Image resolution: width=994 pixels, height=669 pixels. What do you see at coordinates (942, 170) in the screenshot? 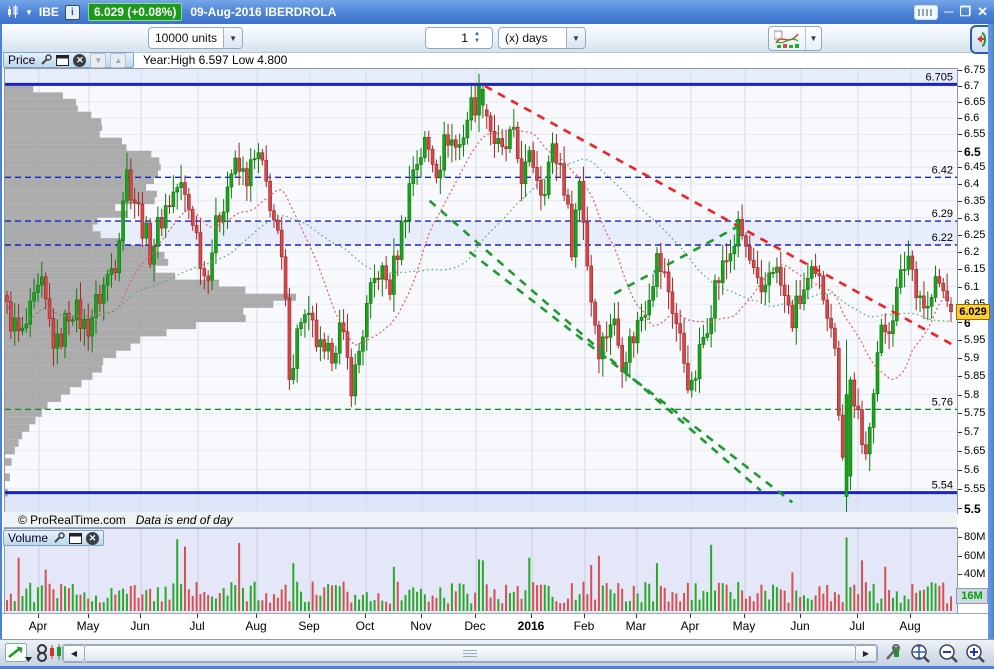
I see `svg-text: 6.42` at bounding box center [942, 170].